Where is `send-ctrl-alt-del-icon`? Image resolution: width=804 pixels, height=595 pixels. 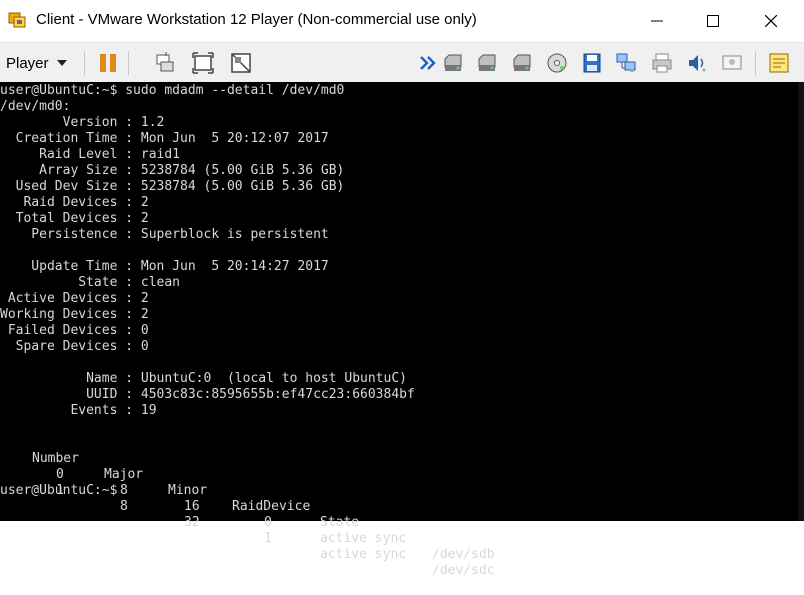
send-ctrl-alt-del-icon is located at coordinates (166, 63).